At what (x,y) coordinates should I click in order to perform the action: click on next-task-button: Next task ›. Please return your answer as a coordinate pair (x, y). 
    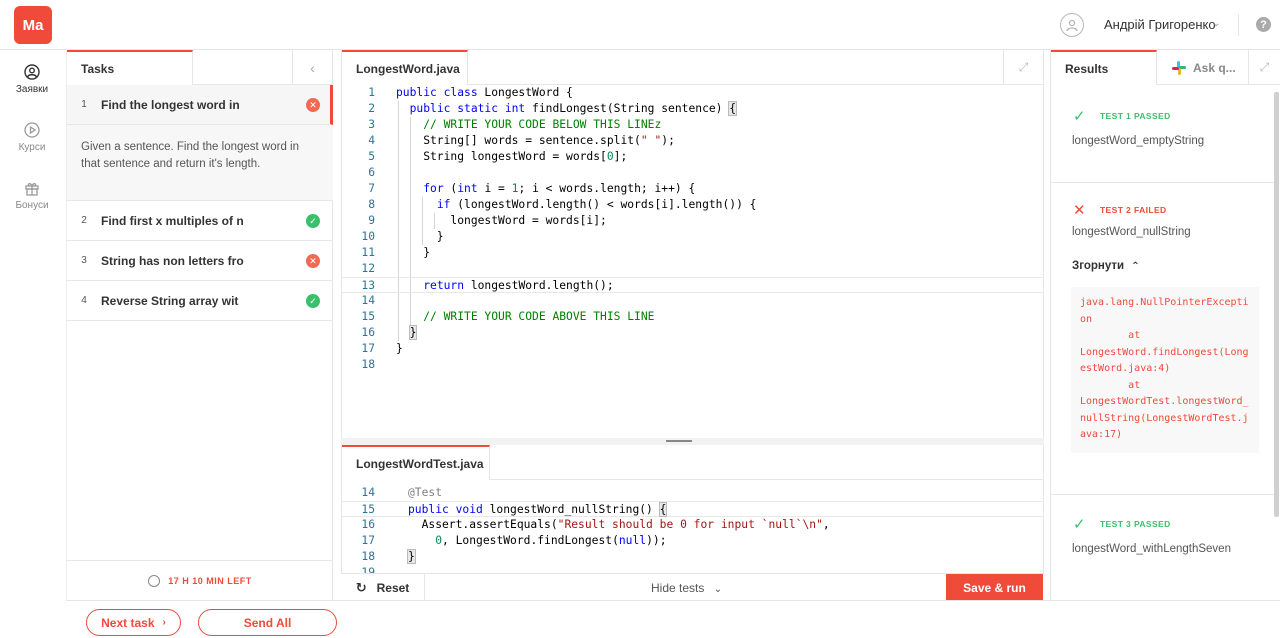
    Looking at the image, I should click on (133, 622).